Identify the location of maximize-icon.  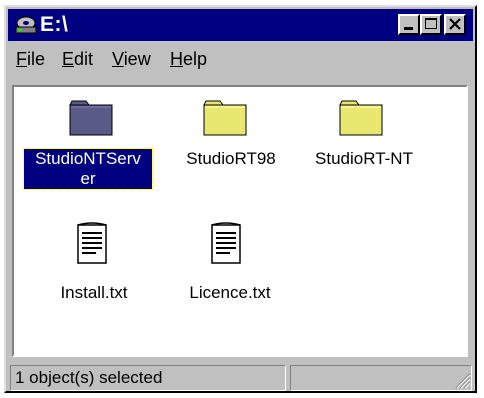
(431, 23).